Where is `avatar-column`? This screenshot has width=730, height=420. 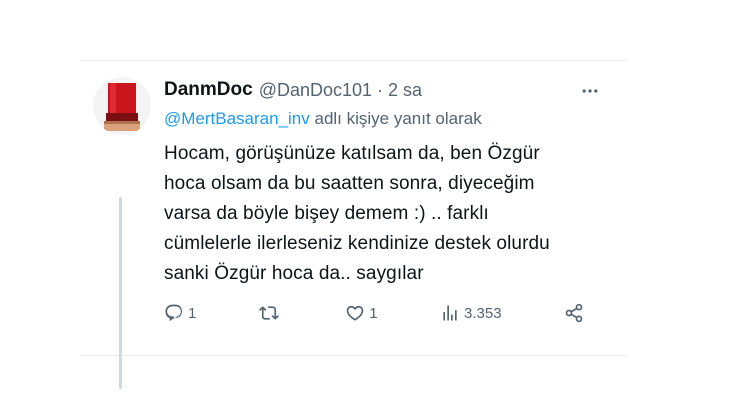
avatar-column is located at coordinates (122, 106).